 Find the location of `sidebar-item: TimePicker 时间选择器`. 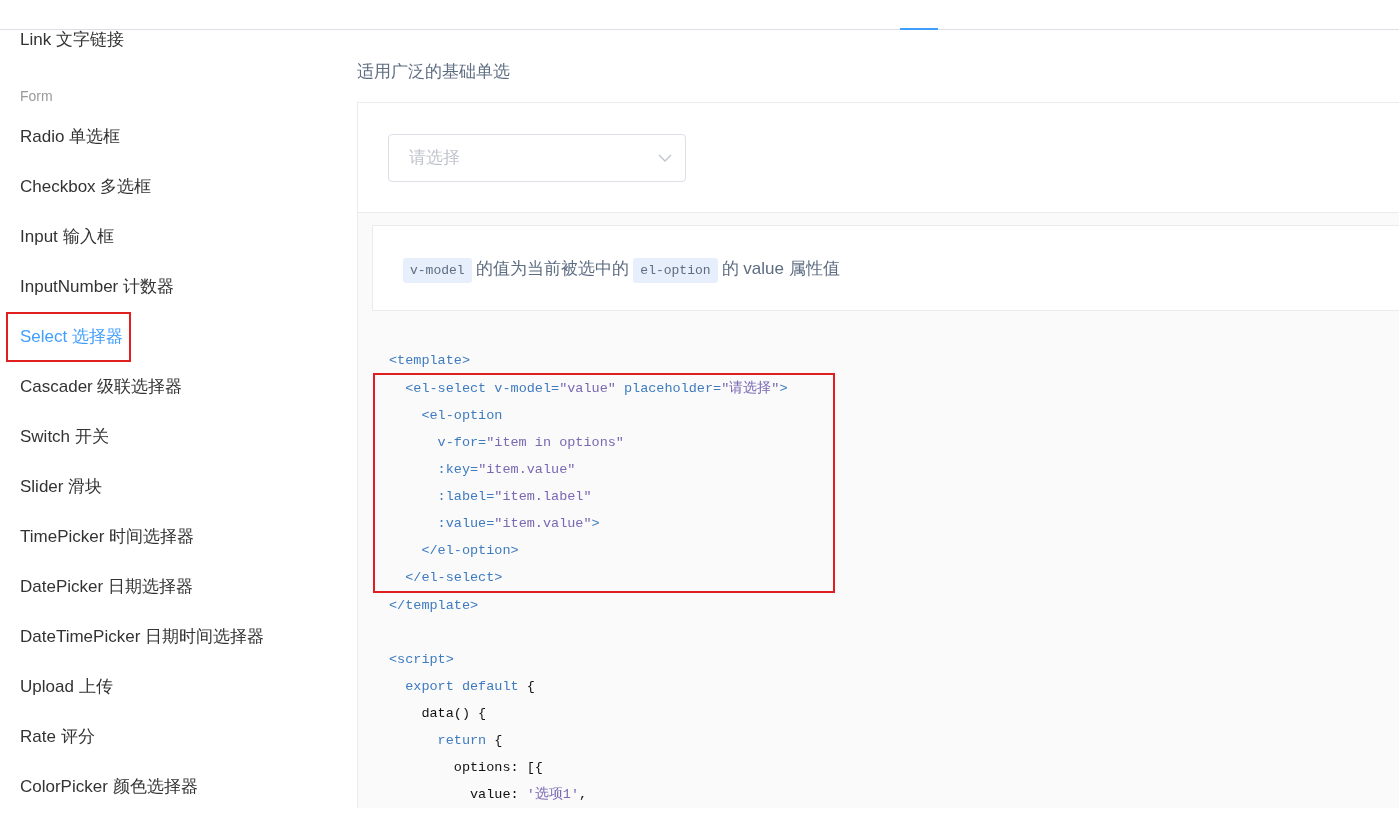

sidebar-item: TimePicker 时间选择器 is located at coordinates (107, 537).